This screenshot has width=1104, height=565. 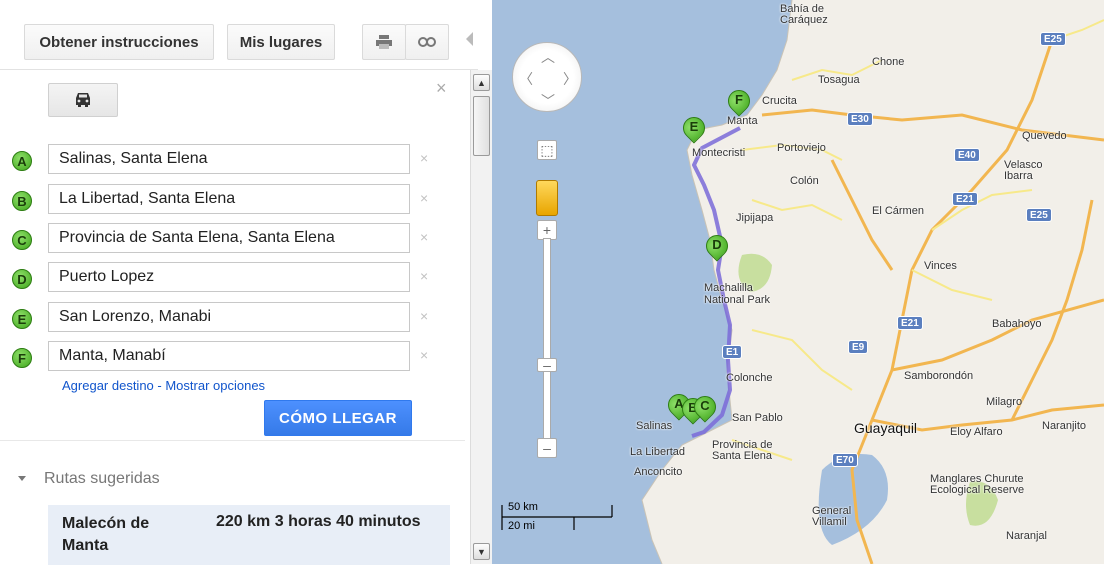 What do you see at coordinates (547, 150) in the screenshot?
I see `zoom-box-icon: ⬚` at bounding box center [547, 150].